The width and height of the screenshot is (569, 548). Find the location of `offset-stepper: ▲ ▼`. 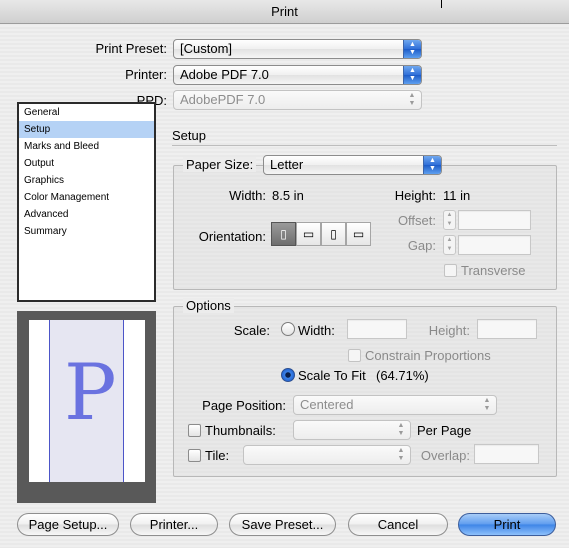

offset-stepper: ▲ ▼ is located at coordinates (449, 220).